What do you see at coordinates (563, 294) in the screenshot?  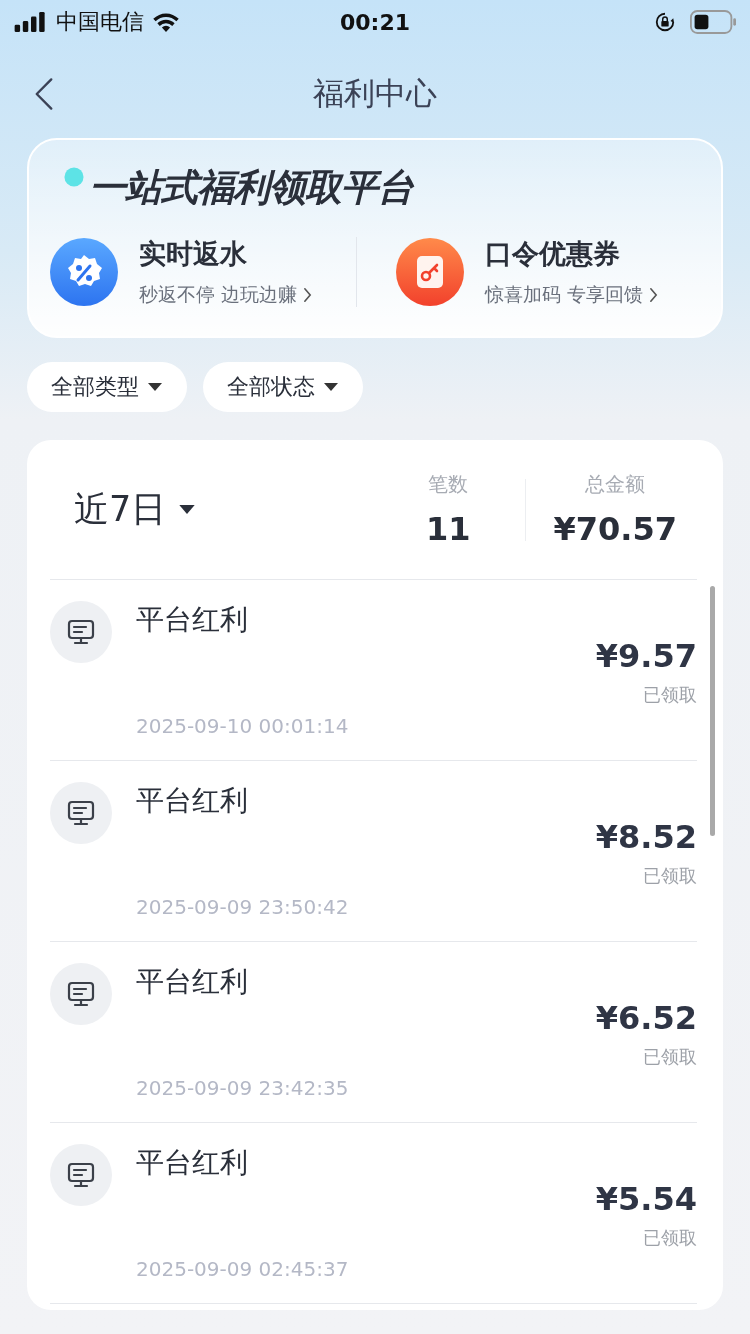 I see `feature-subtitle: 惊喜加码 专享回馈` at bounding box center [563, 294].